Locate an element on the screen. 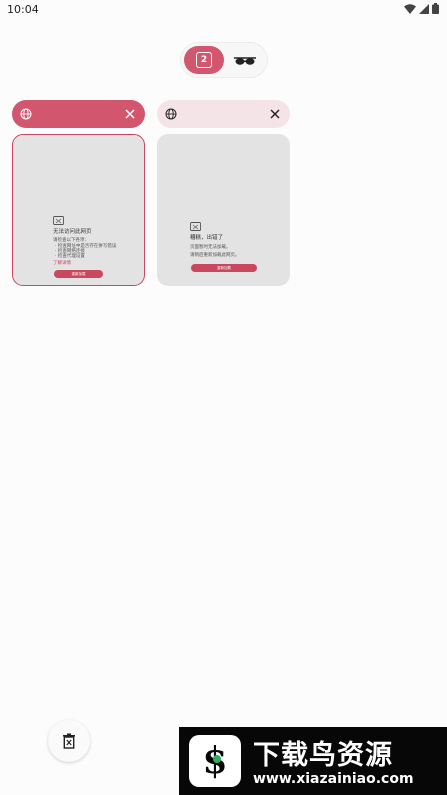  watermark-banner: $ 下载鸟资源 www.xiazainiao.com is located at coordinates (313, 761).